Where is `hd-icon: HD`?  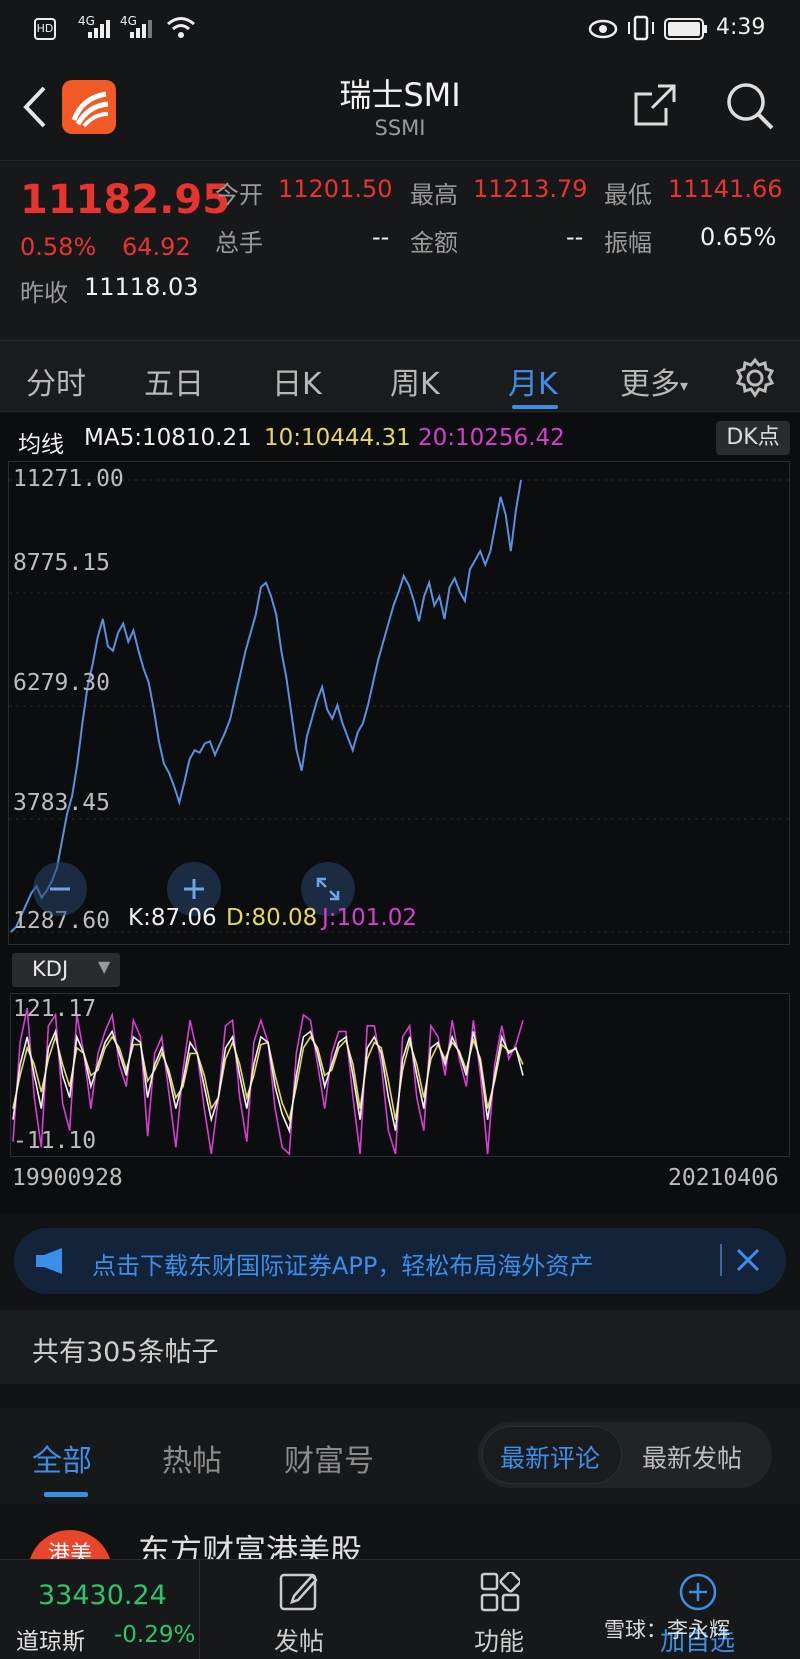
hd-icon: HD is located at coordinates (45, 29).